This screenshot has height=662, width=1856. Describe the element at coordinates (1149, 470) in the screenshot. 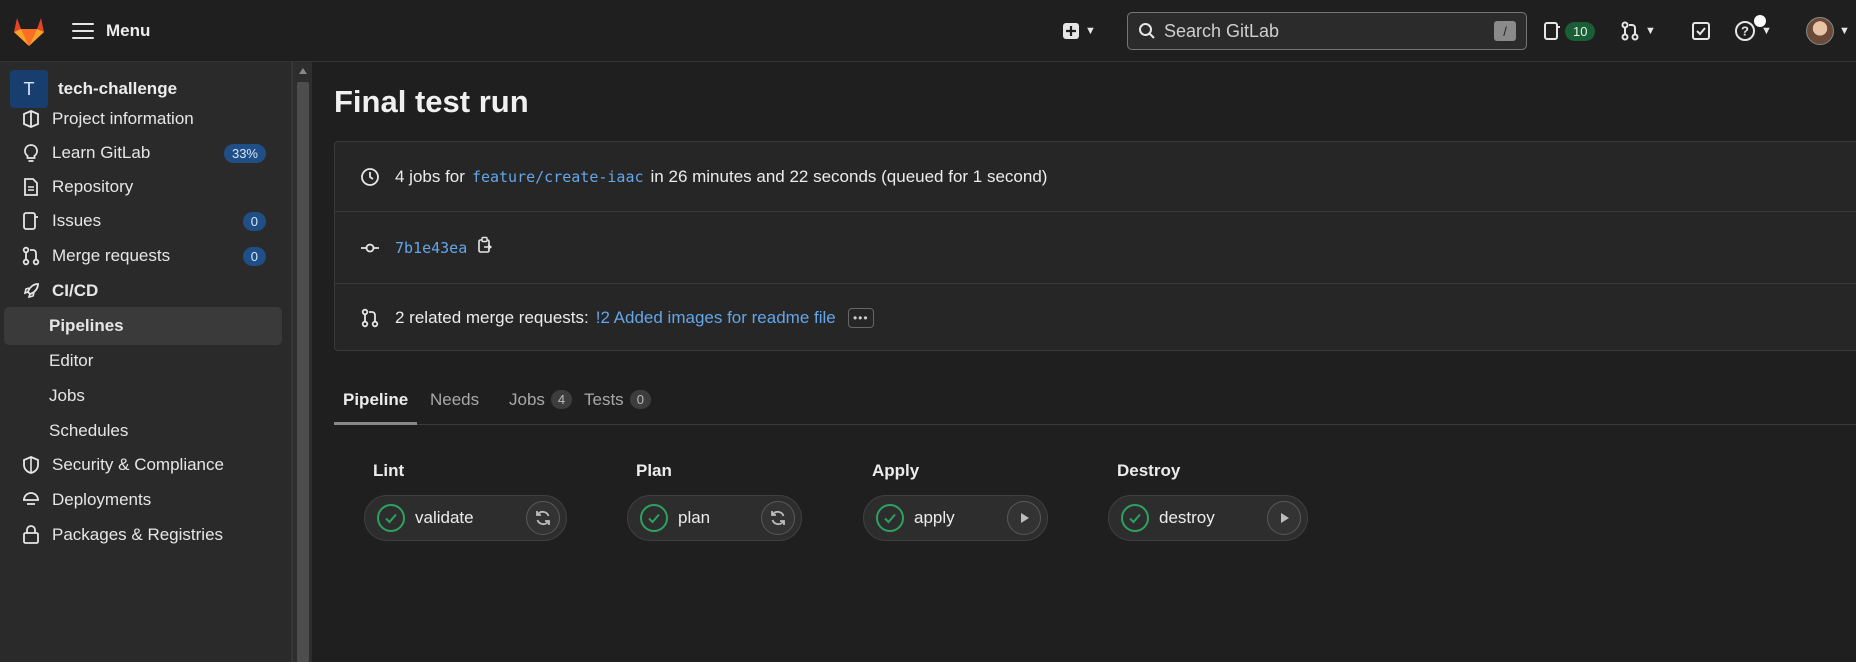

I see `stage-title-destroy: Destroy` at that location.